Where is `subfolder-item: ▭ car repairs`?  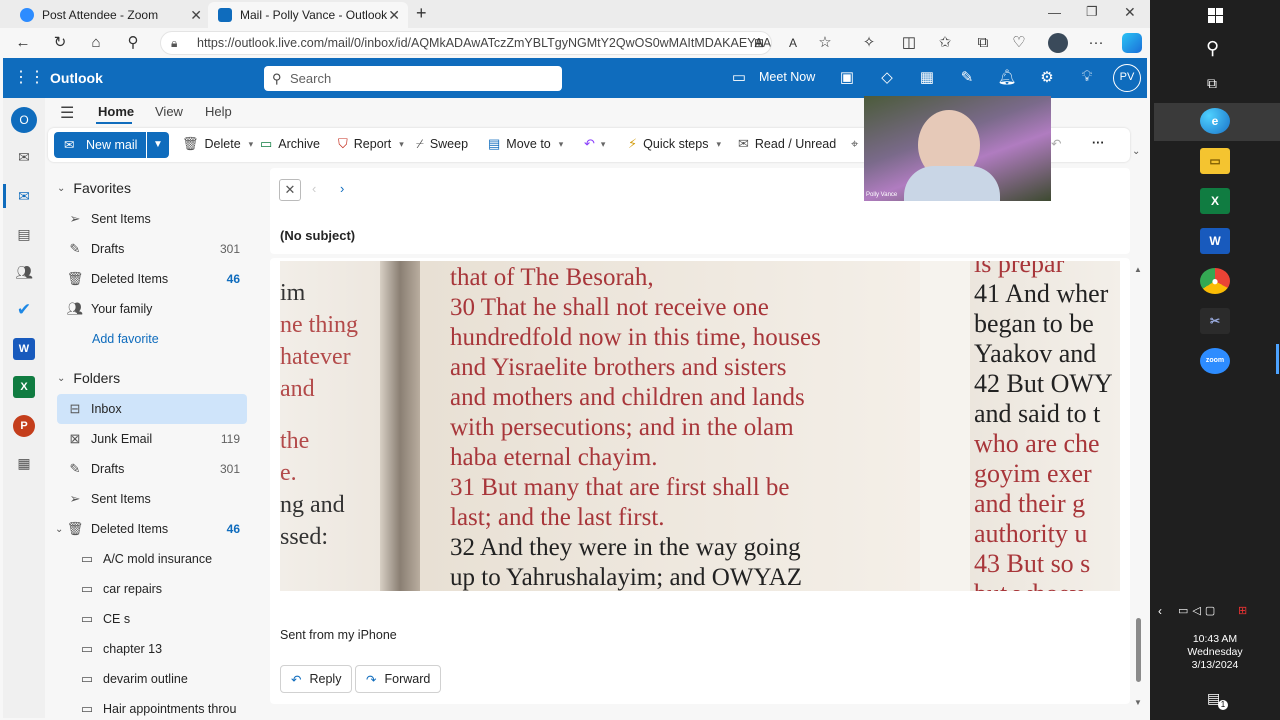 subfolder-item: ▭ car repairs is located at coordinates (161, 589).